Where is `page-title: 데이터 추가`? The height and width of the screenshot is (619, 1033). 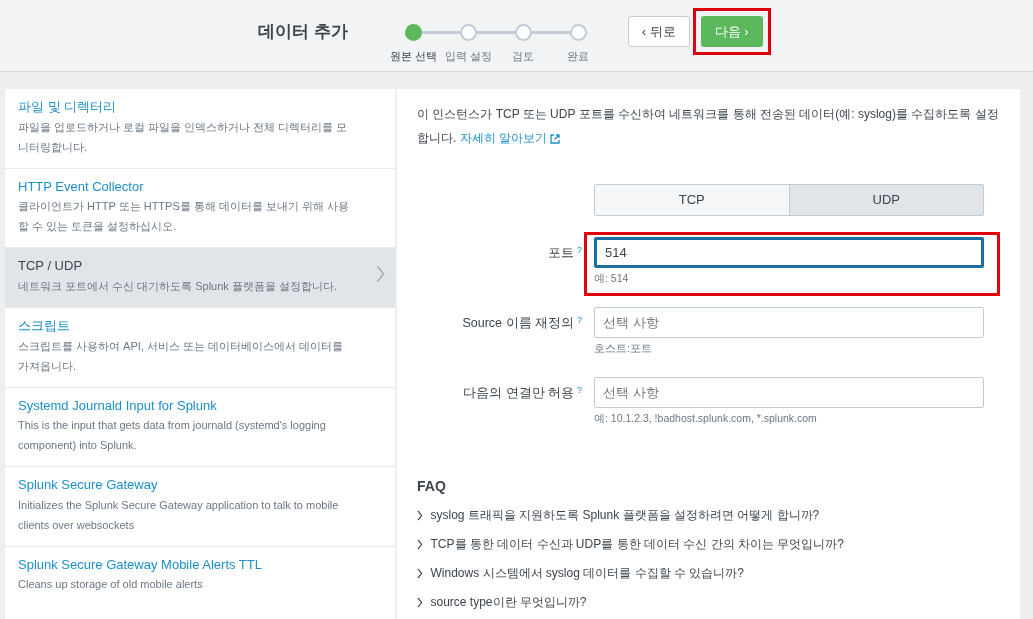
page-title: 데이터 추가 is located at coordinates (303, 31).